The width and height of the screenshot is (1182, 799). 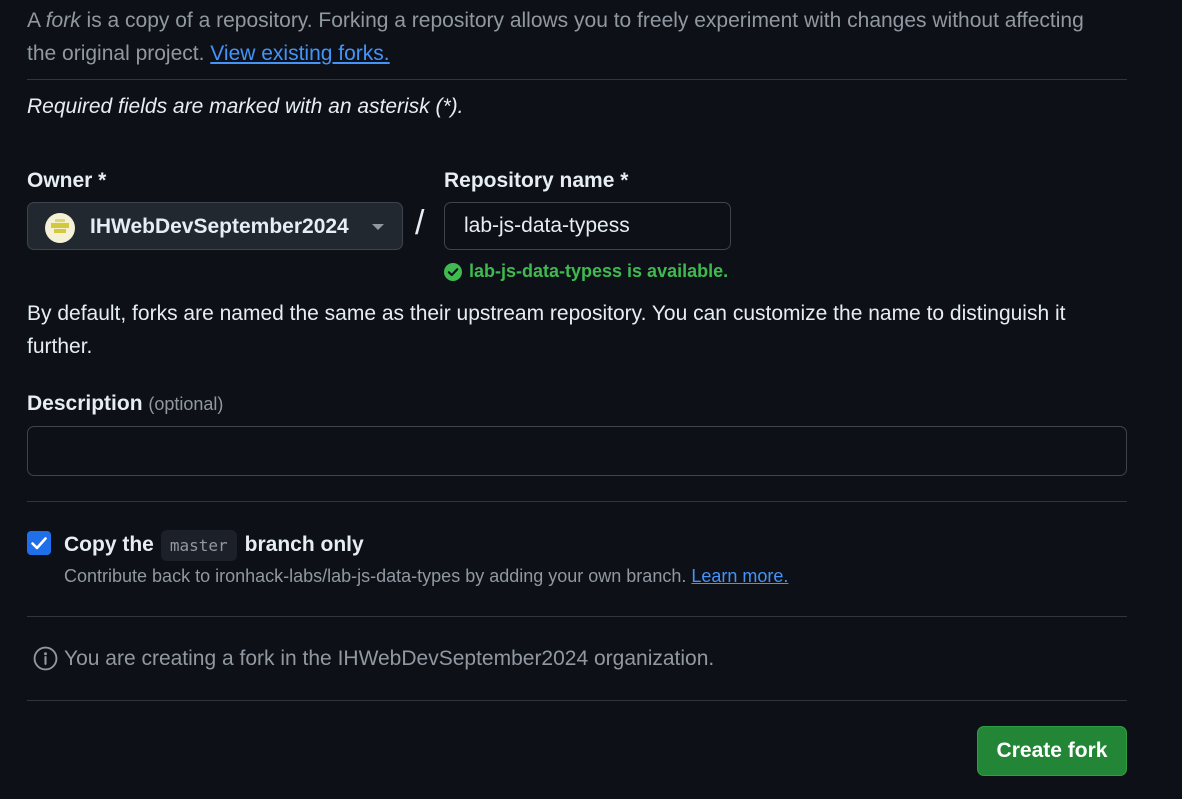 I want to click on description-input, so click(x=577, y=451).